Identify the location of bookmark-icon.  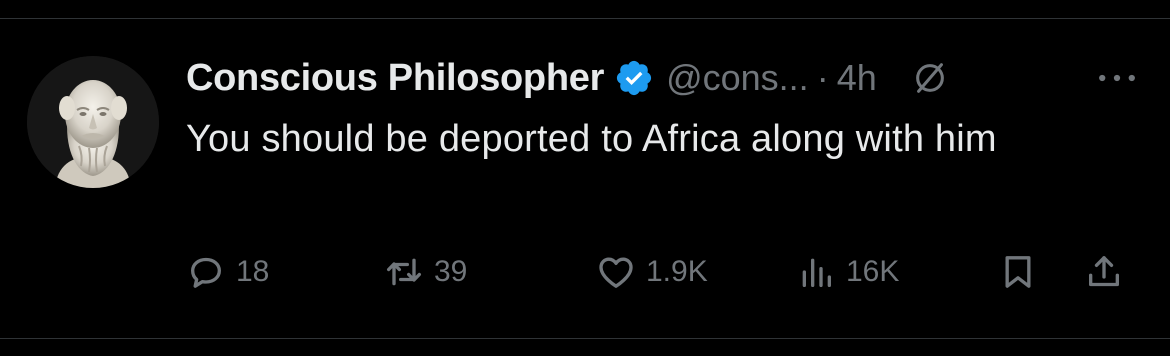
(1018, 272).